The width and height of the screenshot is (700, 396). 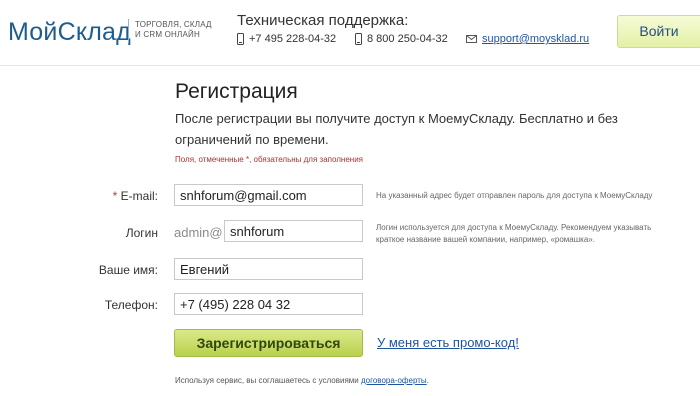 What do you see at coordinates (535, 39) in the screenshot?
I see `support-email-link: support@moysklad.ru` at bounding box center [535, 39].